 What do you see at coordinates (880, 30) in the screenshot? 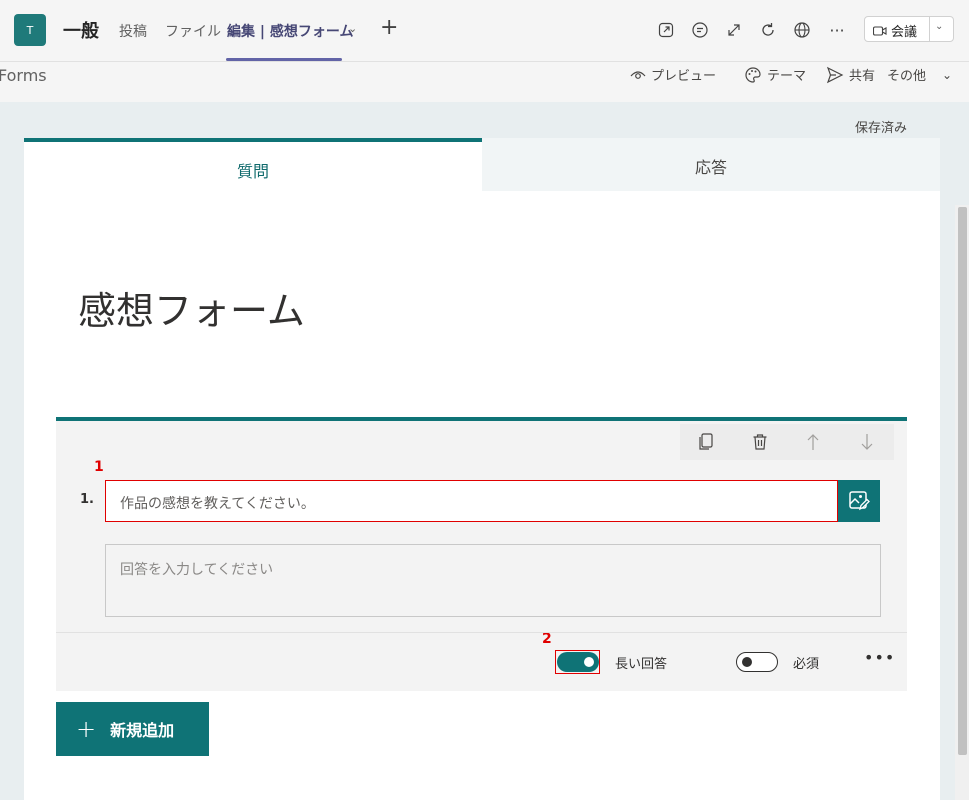
I see `video-camera-icon` at bounding box center [880, 30].